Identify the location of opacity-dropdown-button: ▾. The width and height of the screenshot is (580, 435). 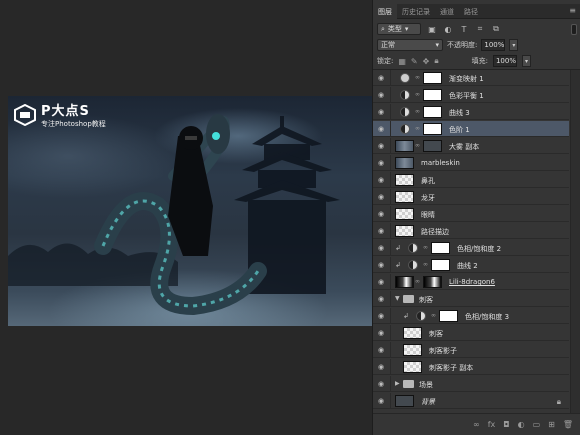
(514, 45).